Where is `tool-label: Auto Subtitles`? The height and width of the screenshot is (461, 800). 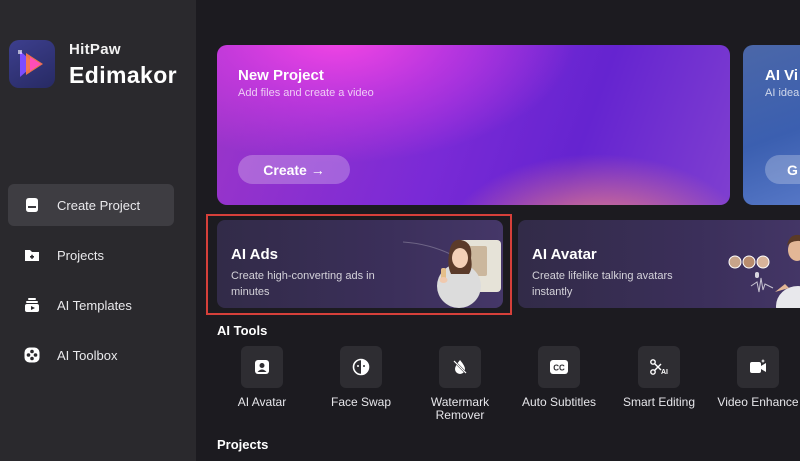
tool-label: Auto Subtitles is located at coordinates (559, 402).